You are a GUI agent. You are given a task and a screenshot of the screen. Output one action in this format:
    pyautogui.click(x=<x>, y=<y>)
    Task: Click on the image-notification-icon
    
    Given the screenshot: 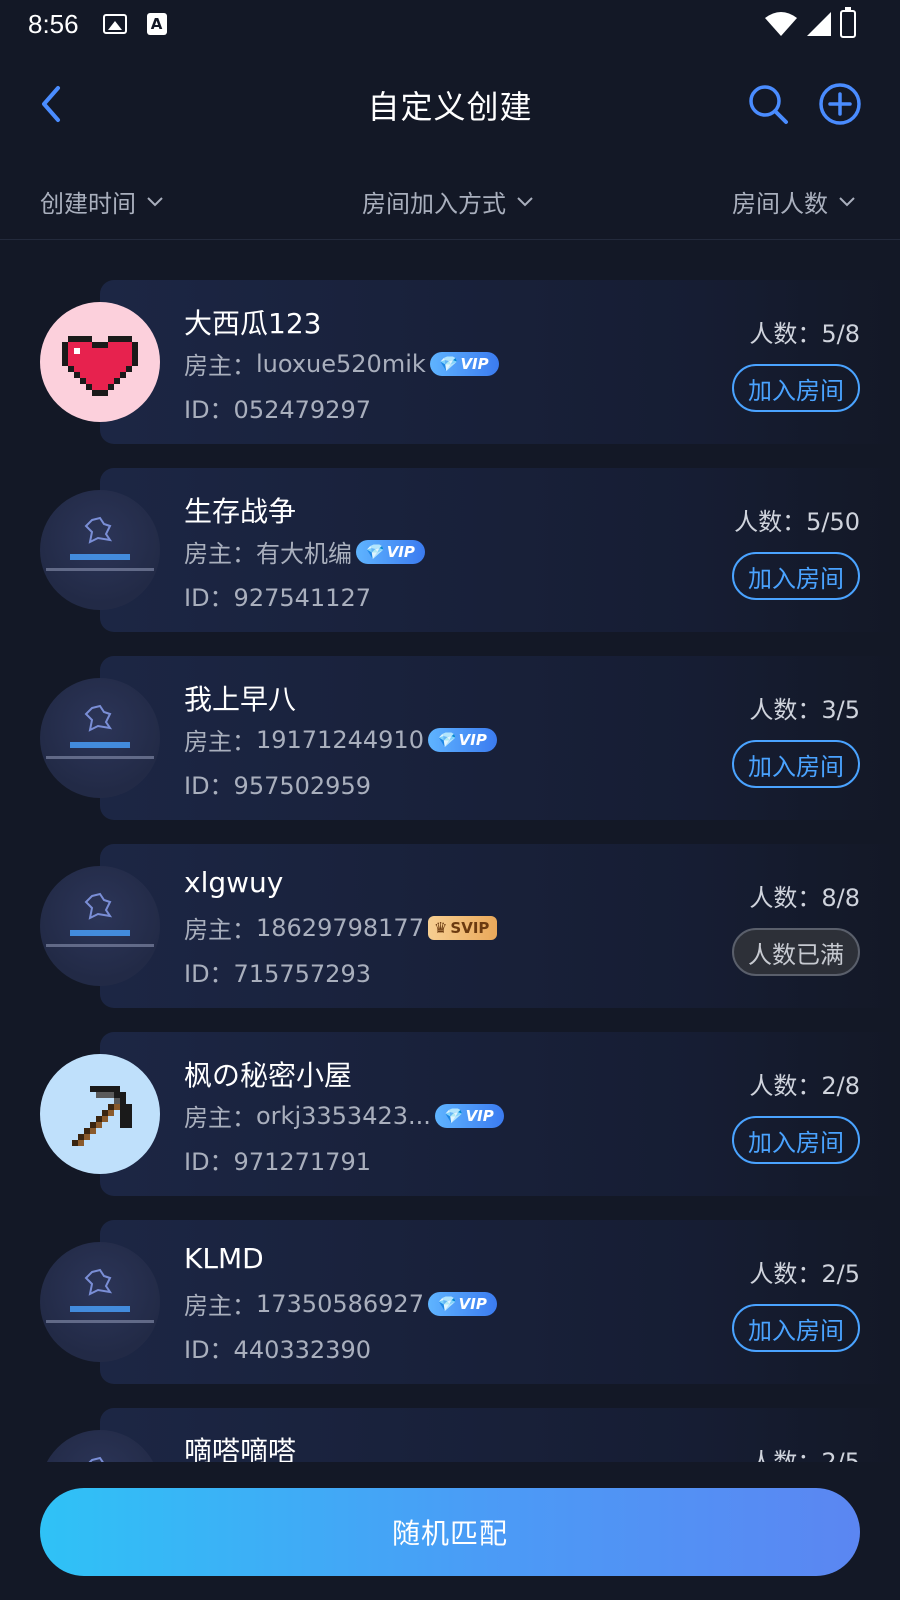 What is the action you would take?
    pyautogui.click(x=114, y=24)
    